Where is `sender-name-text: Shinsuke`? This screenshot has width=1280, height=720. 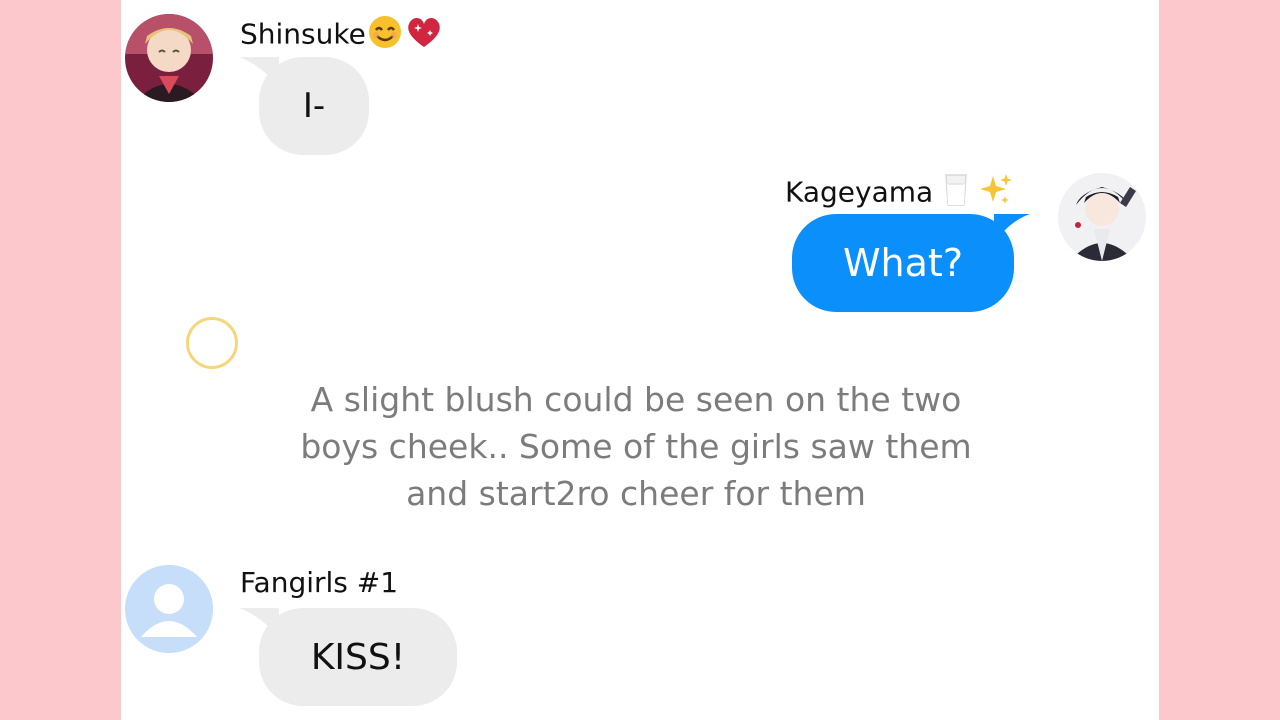
sender-name-text: Shinsuke is located at coordinates (303, 34).